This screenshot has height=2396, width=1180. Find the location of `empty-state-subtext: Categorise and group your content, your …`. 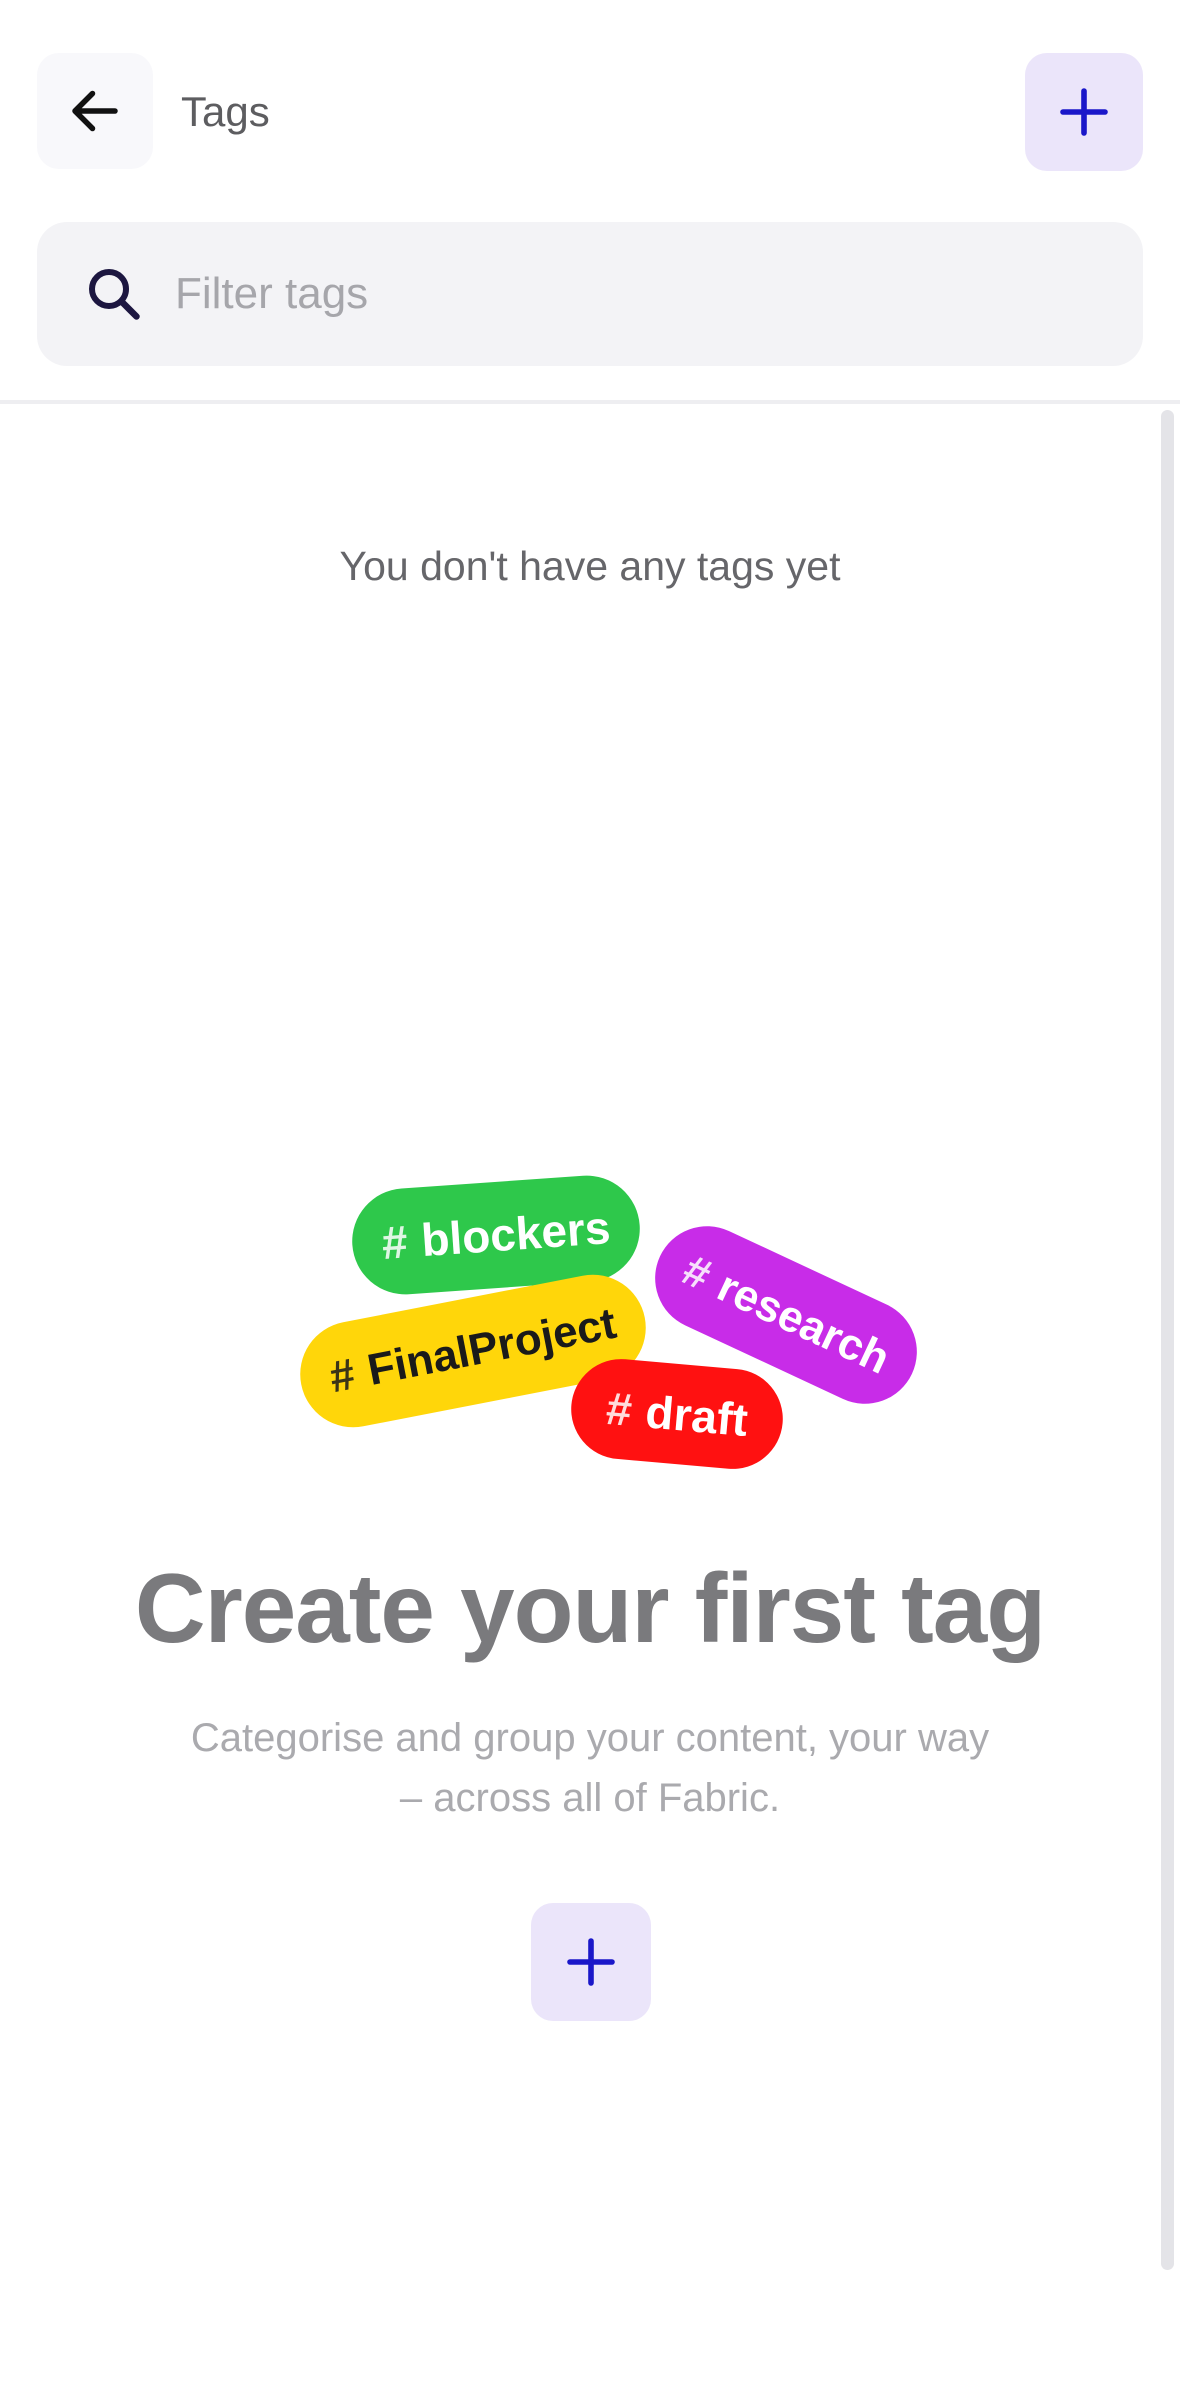

empty-state-subtext: Categorise and group your content, your … is located at coordinates (590, 1768).